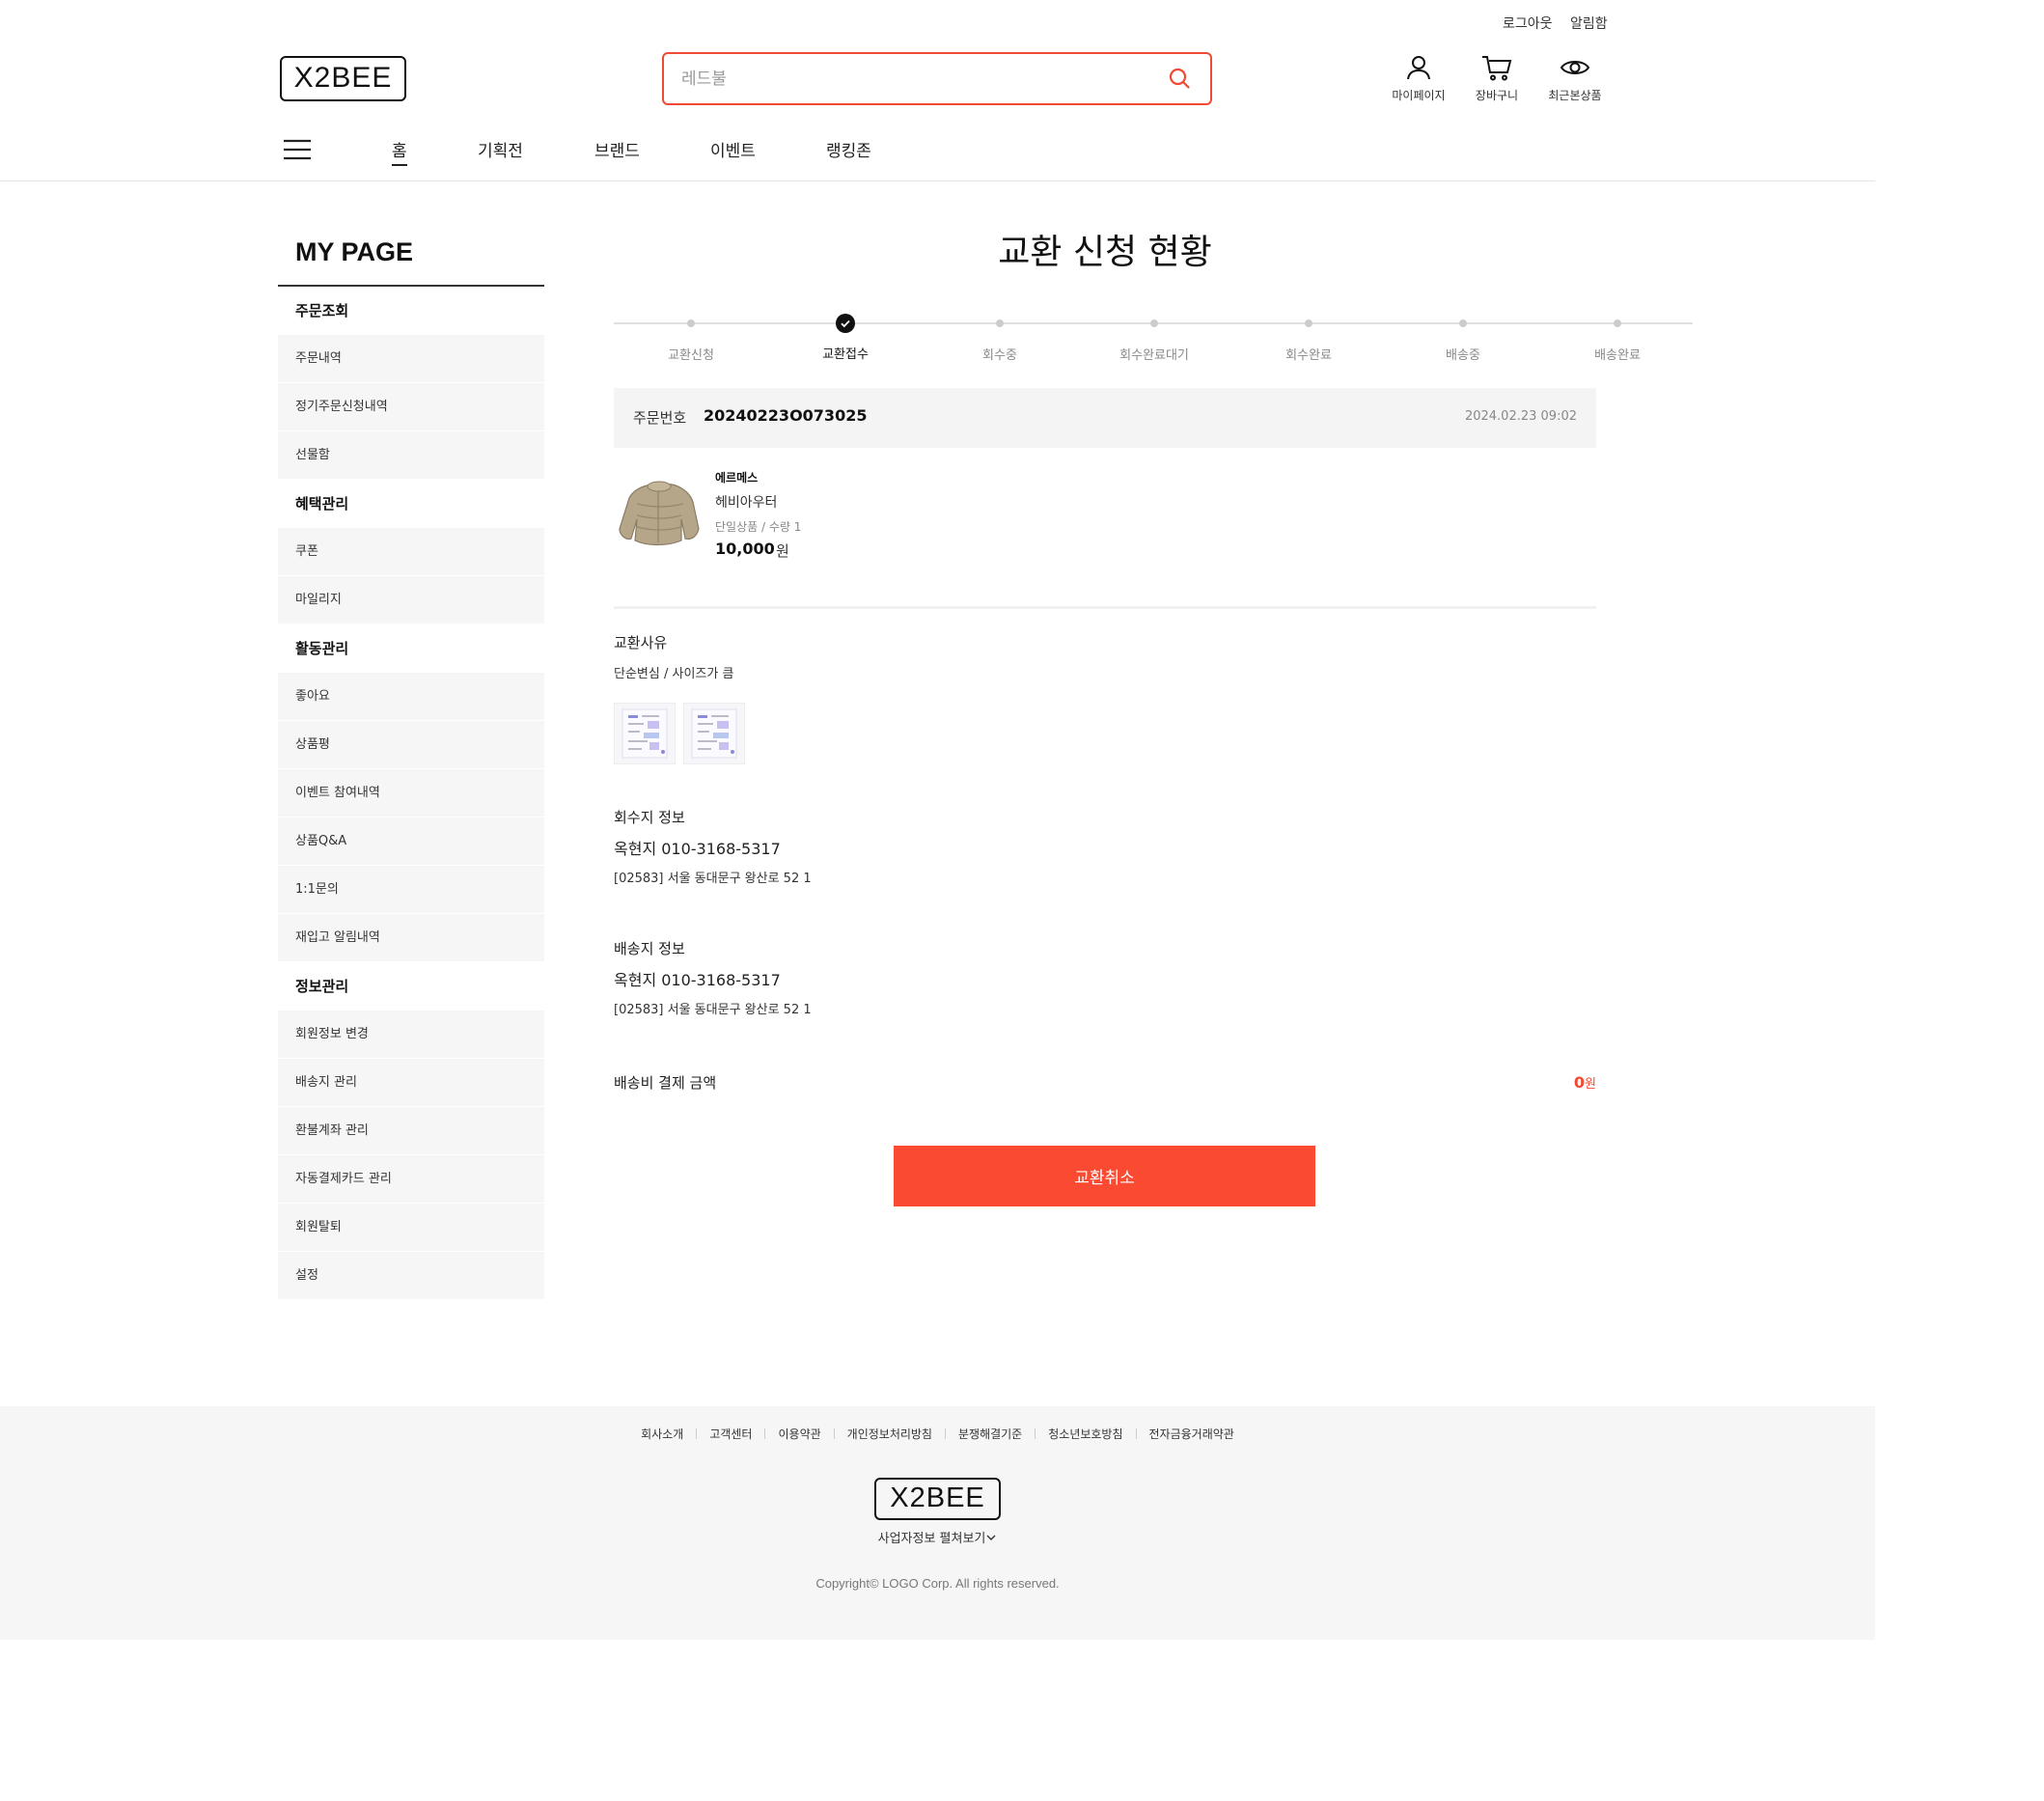 Image resolution: width=2044 pixels, height=1801 pixels. Describe the element at coordinates (1418, 68) in the screenshot. I see `user-icon` at that location.